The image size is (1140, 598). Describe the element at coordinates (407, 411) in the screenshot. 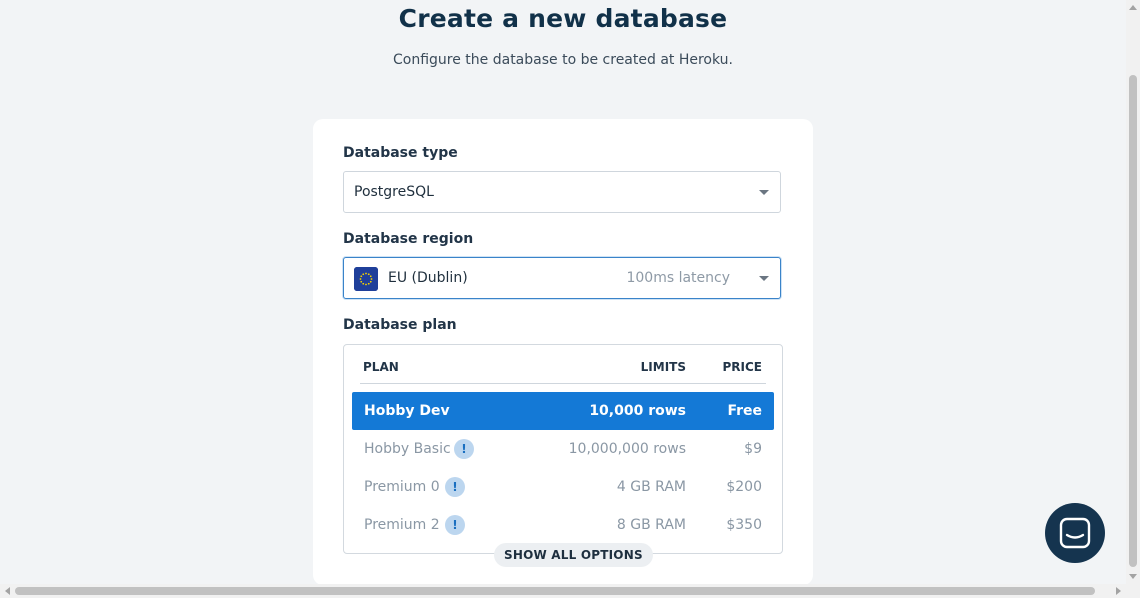

I see `plan-name: Hobby Dev` at that location.